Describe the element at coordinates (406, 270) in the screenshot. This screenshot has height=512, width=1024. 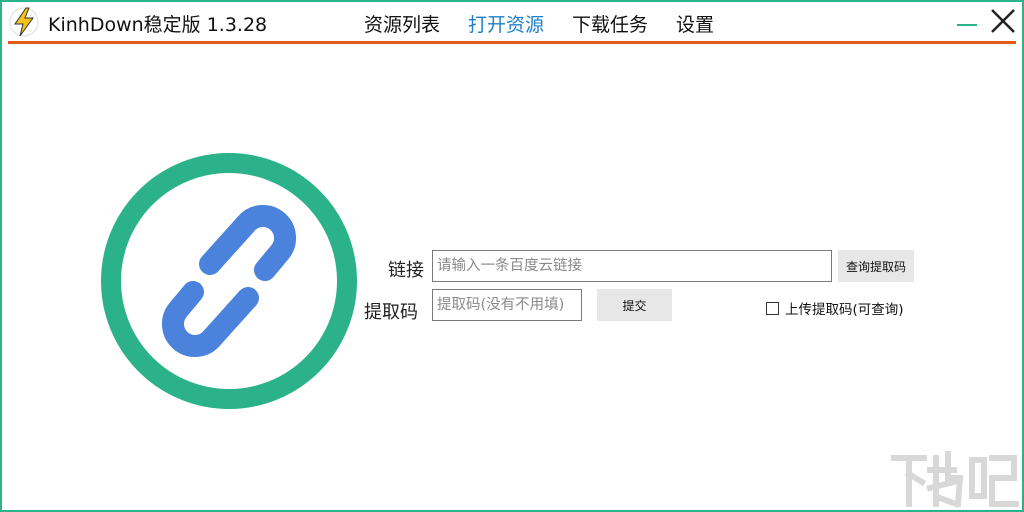
I see `link-label: 链接` at that location.